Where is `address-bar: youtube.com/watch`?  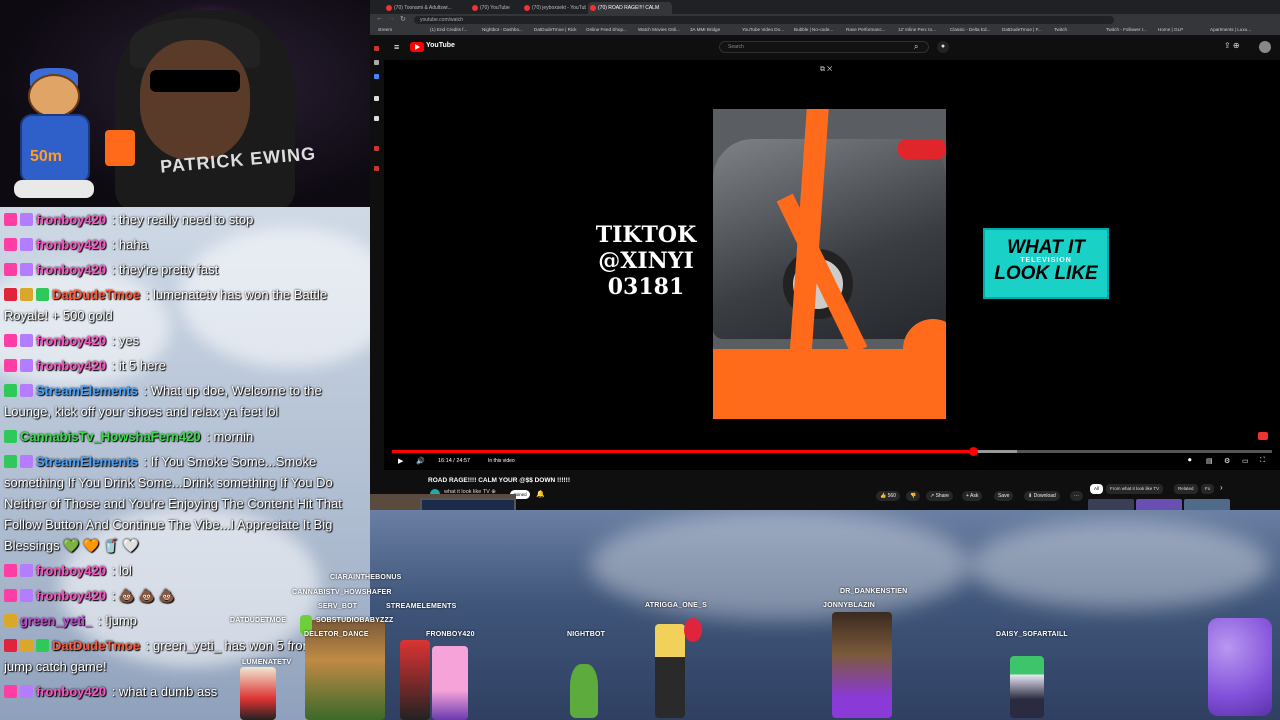 address-bar: youtube.com/watch is located at coordinates (764, 20).